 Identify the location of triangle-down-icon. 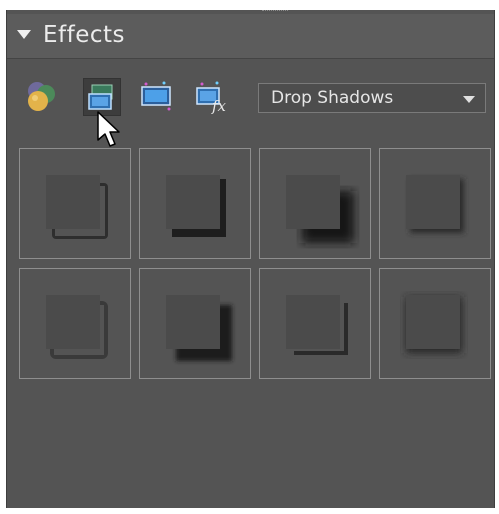
(24, 34).